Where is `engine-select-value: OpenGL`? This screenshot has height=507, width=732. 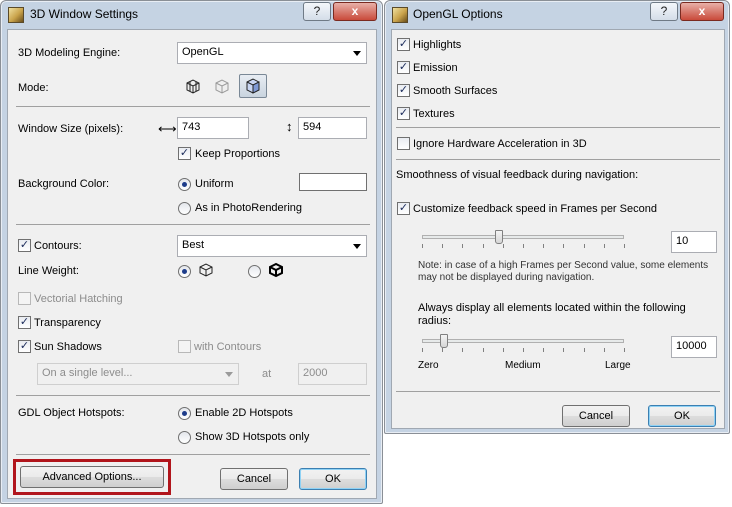 engine-select-value: OpenGL is located at coordinates (203, 52).